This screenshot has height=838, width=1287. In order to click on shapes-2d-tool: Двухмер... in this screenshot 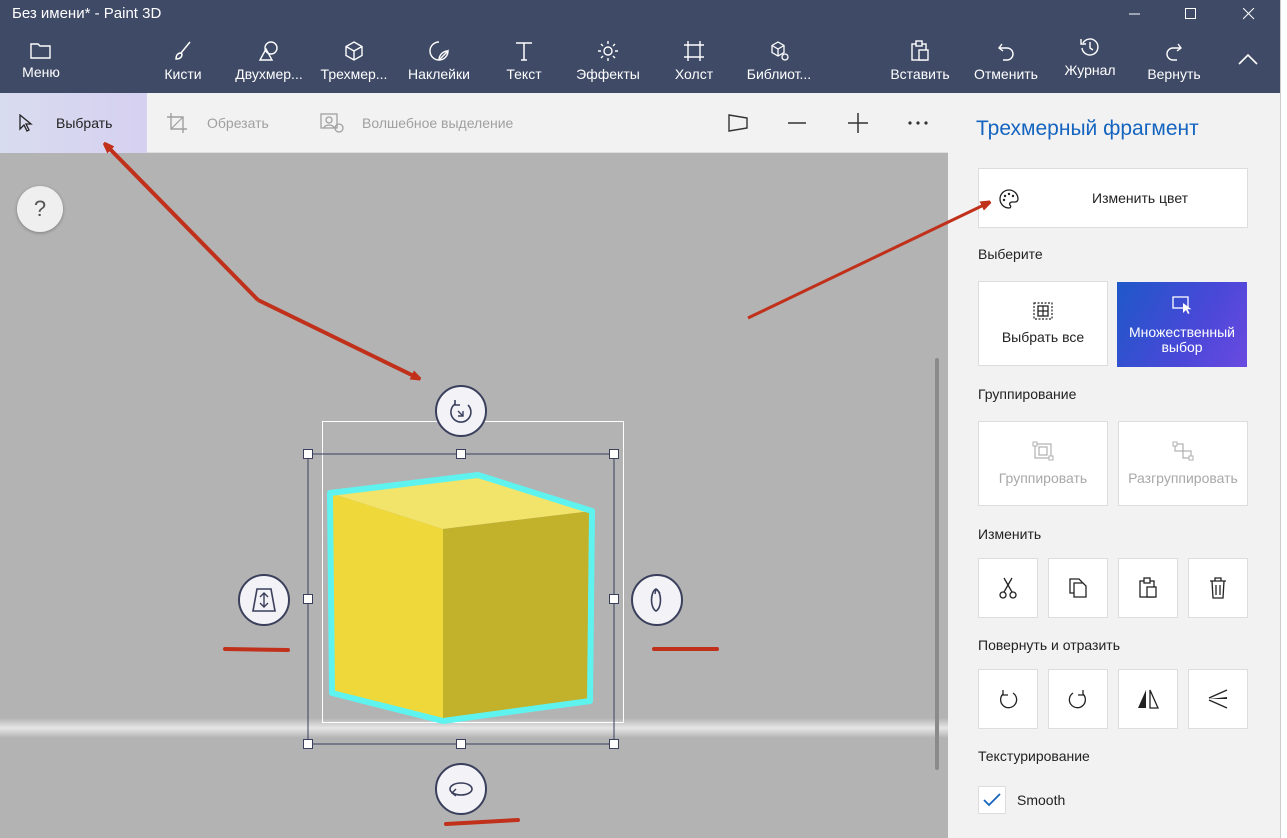, I will do `click(269, 60)`.